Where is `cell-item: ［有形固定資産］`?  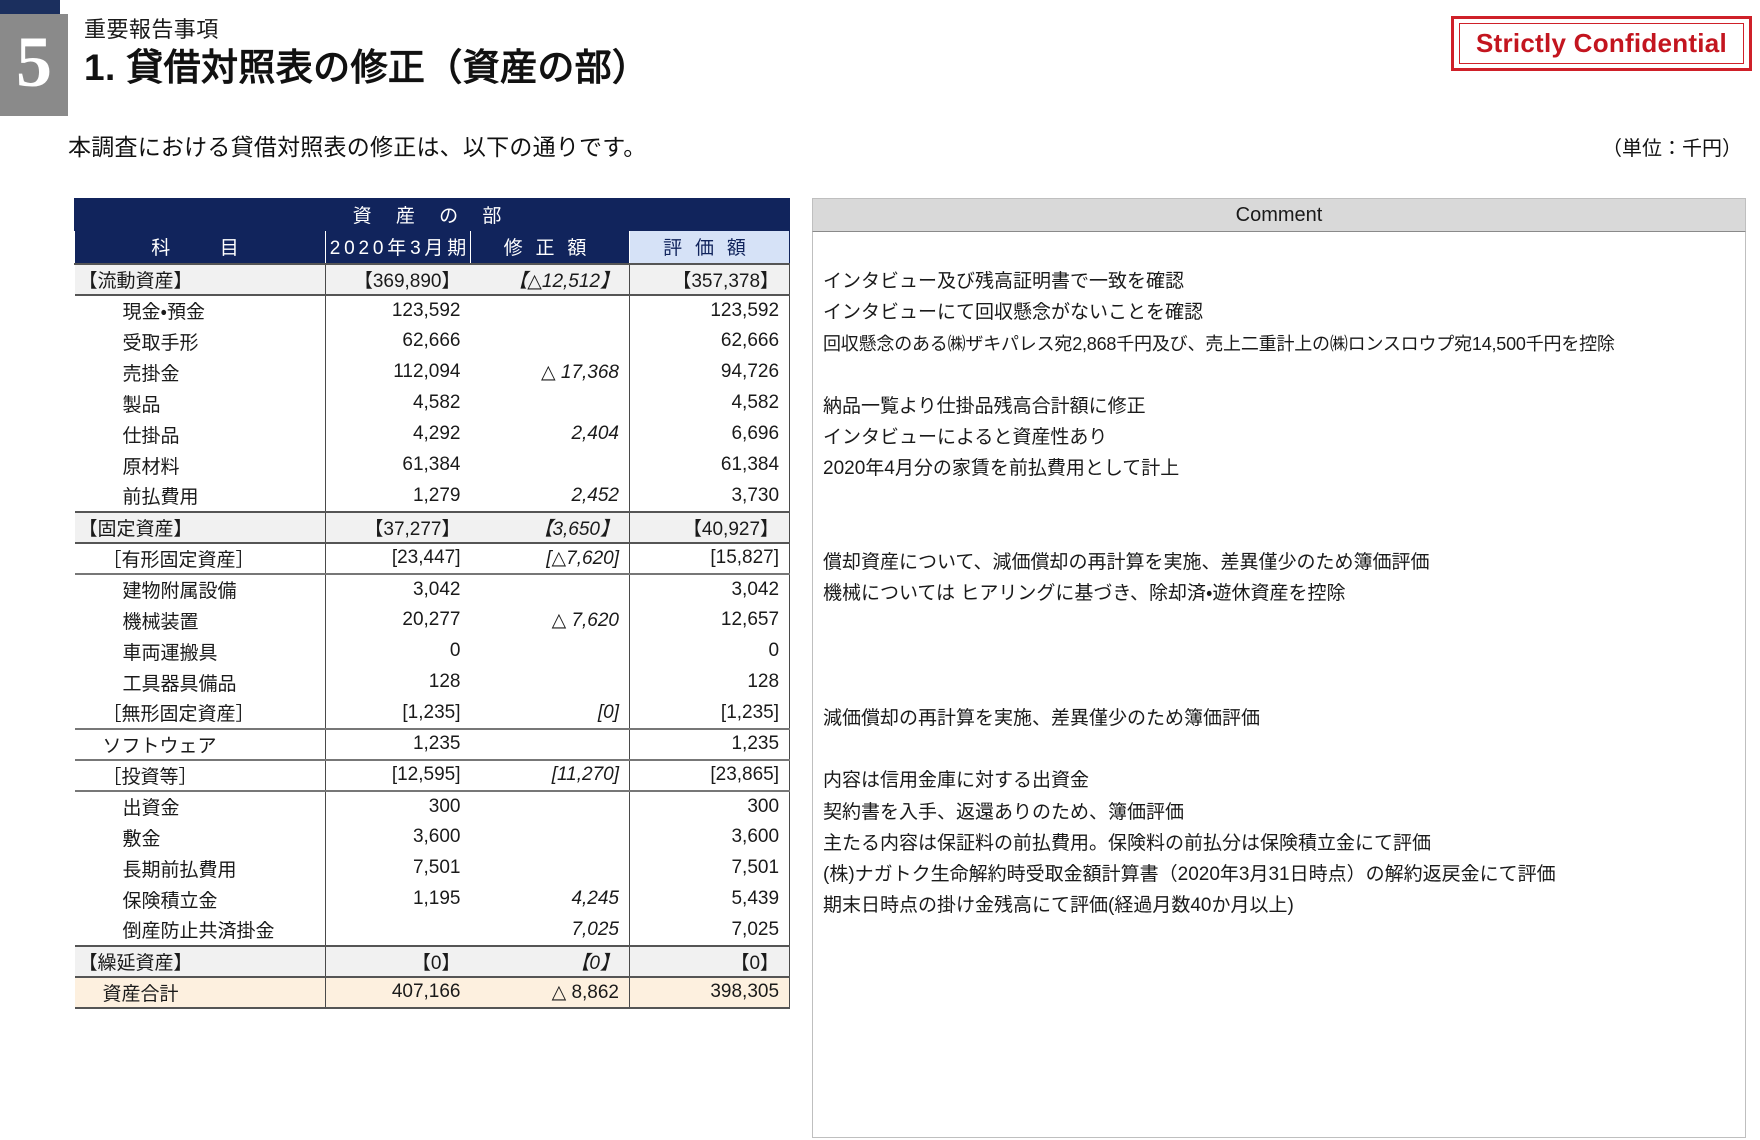
cell-item: ［有形固定資産］ is located at coordinates (200, 558).